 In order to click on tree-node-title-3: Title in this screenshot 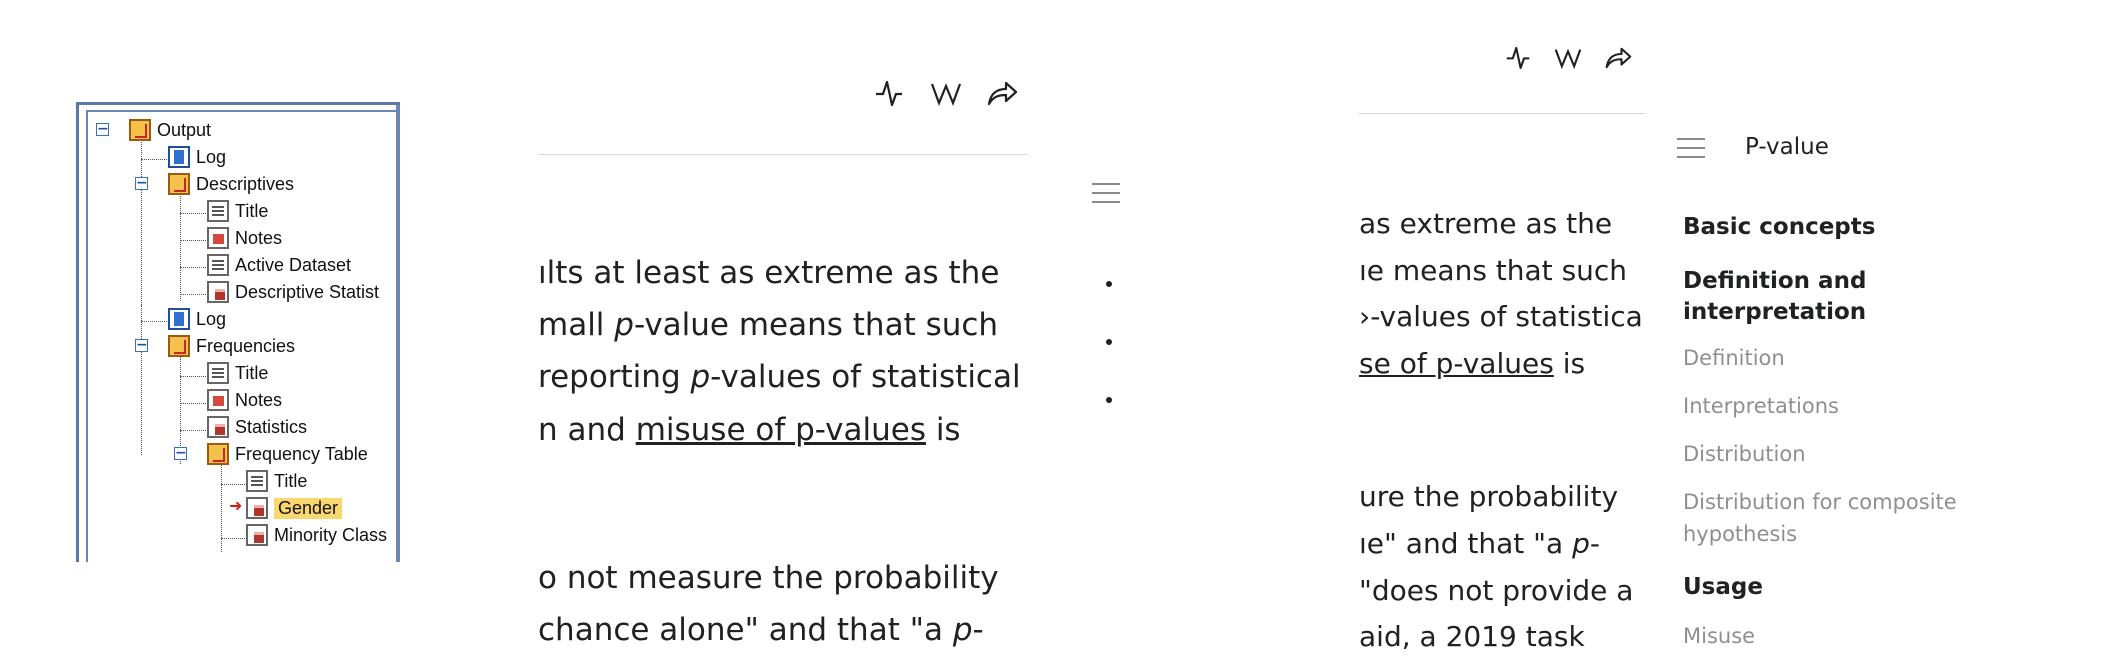, I will do `click(276, 481)`.